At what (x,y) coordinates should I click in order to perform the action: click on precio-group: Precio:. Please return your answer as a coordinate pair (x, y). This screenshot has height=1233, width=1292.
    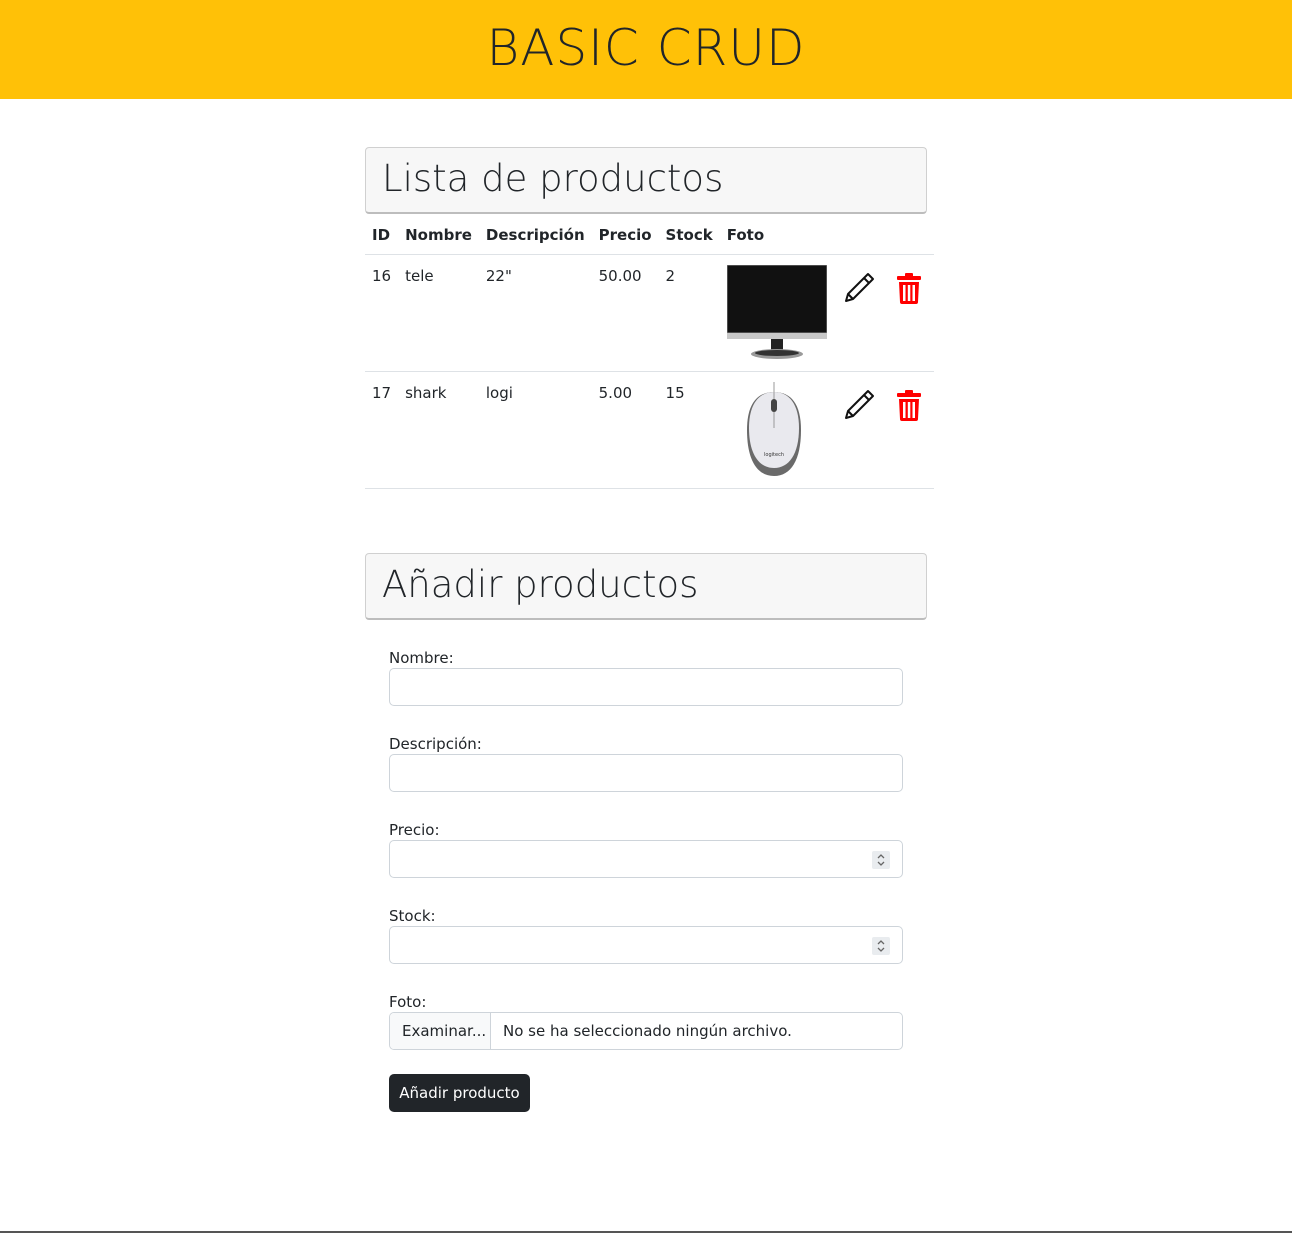
    Looking at the image, I should click on (646, 849).